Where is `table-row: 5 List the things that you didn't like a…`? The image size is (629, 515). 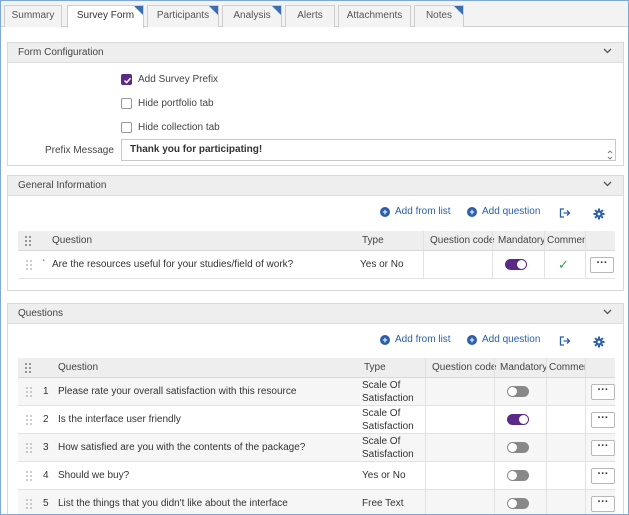
table-row: 5 List the things that you didn't like a… is located at coordinates (316, 502).